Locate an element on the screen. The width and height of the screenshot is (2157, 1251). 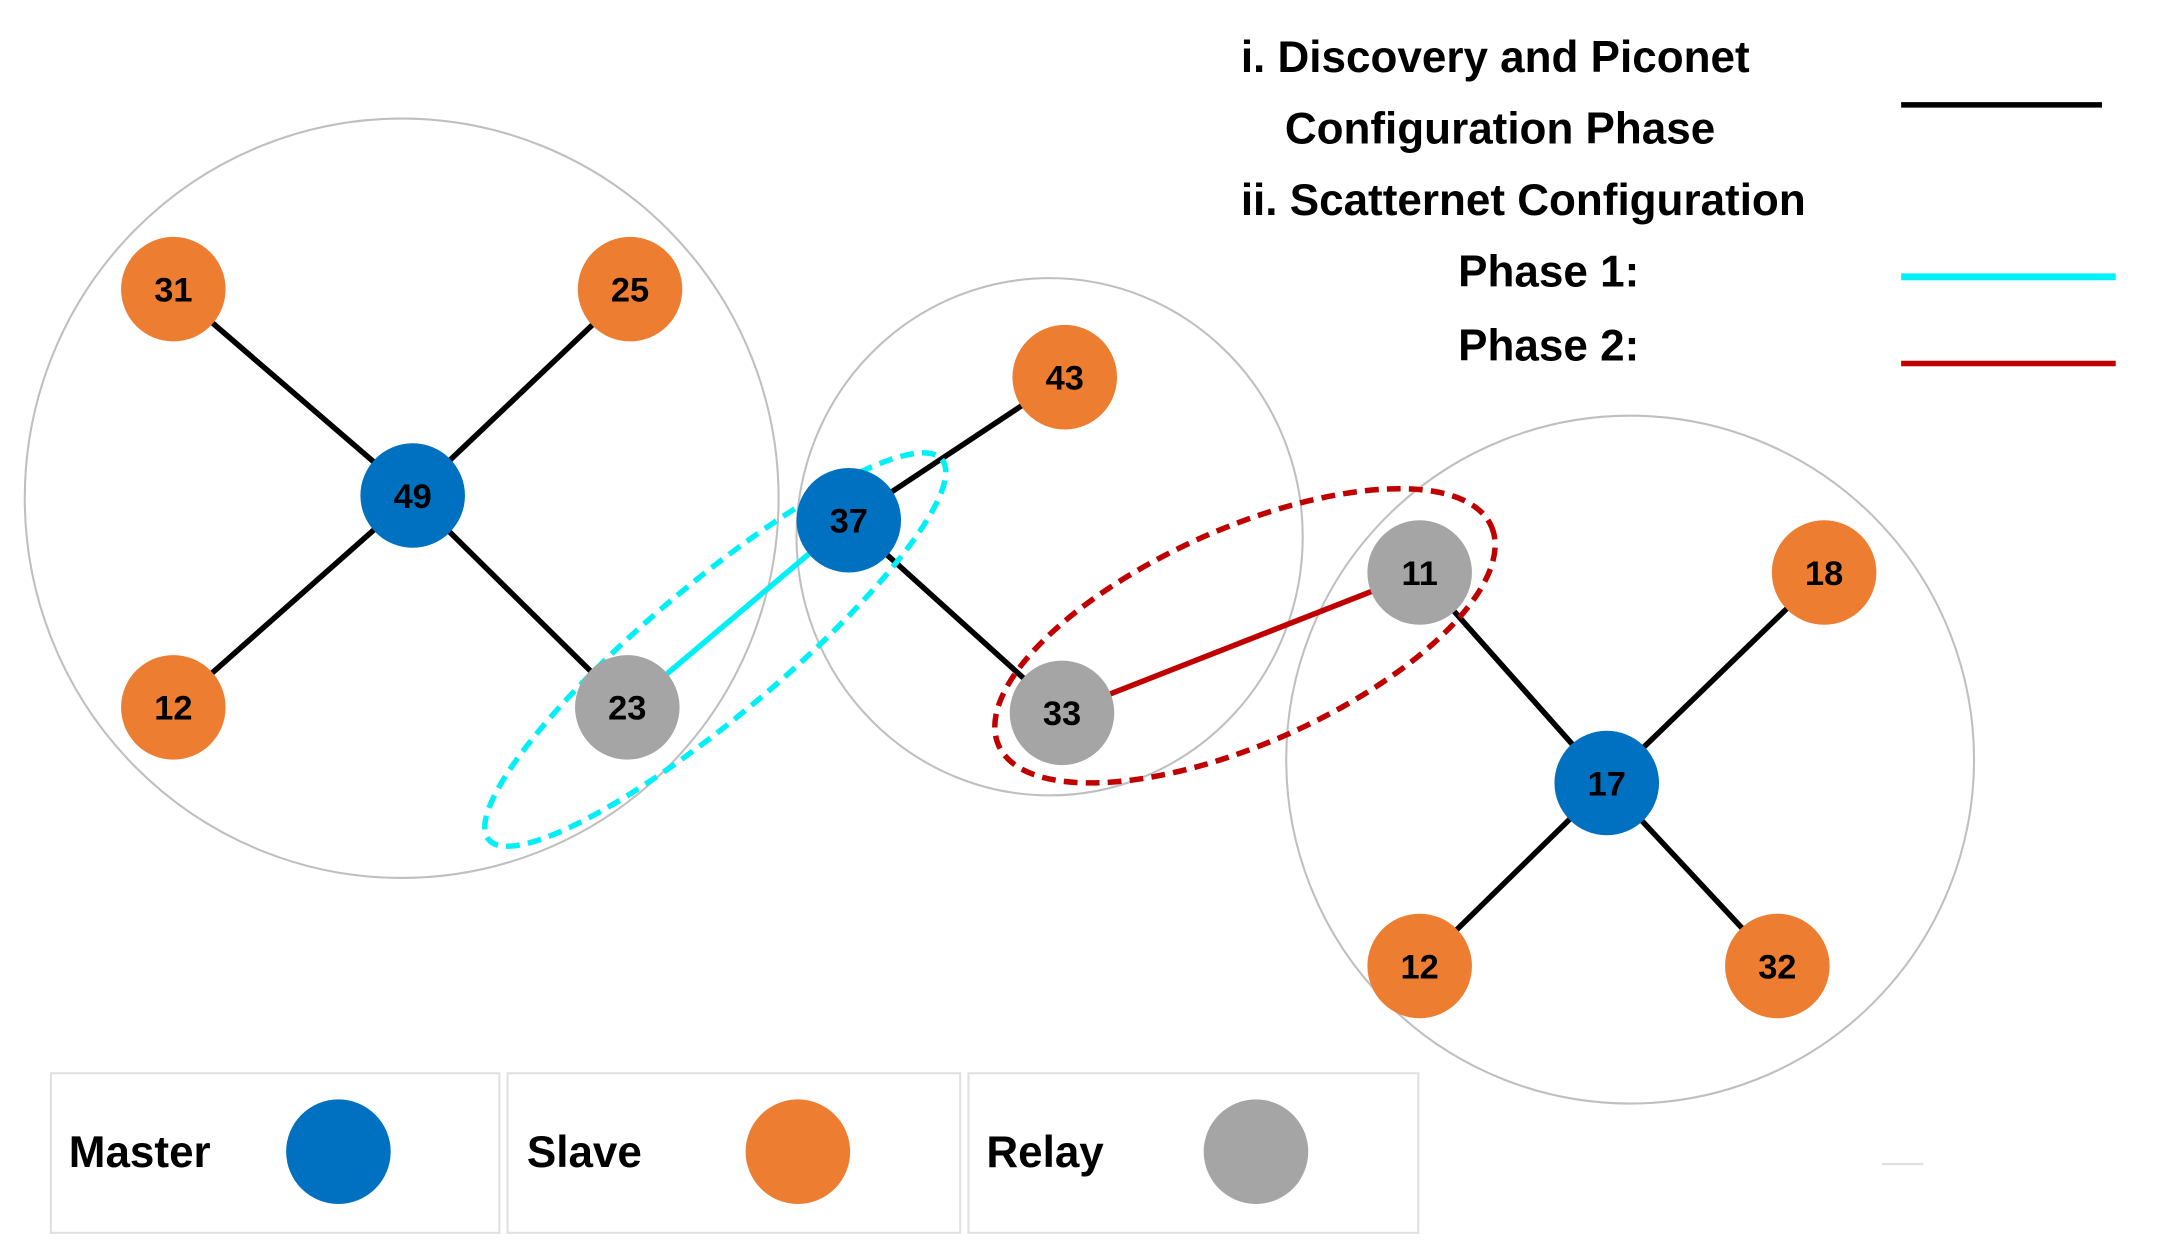
legend-slave: Slave is located at coordinates (734, 1153).